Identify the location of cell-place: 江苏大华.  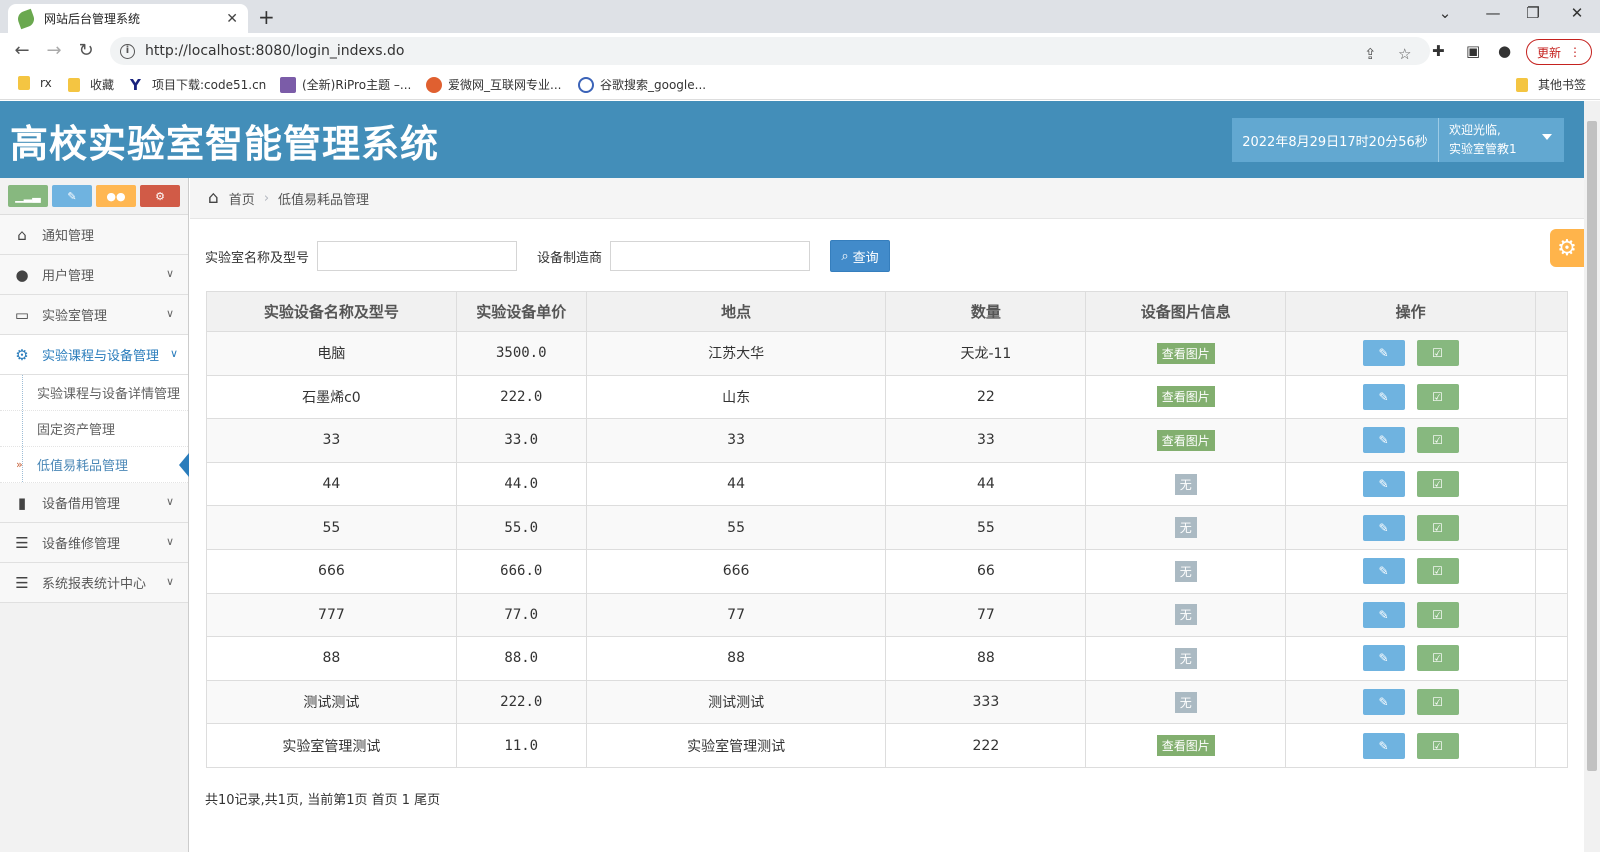
(736, 353).